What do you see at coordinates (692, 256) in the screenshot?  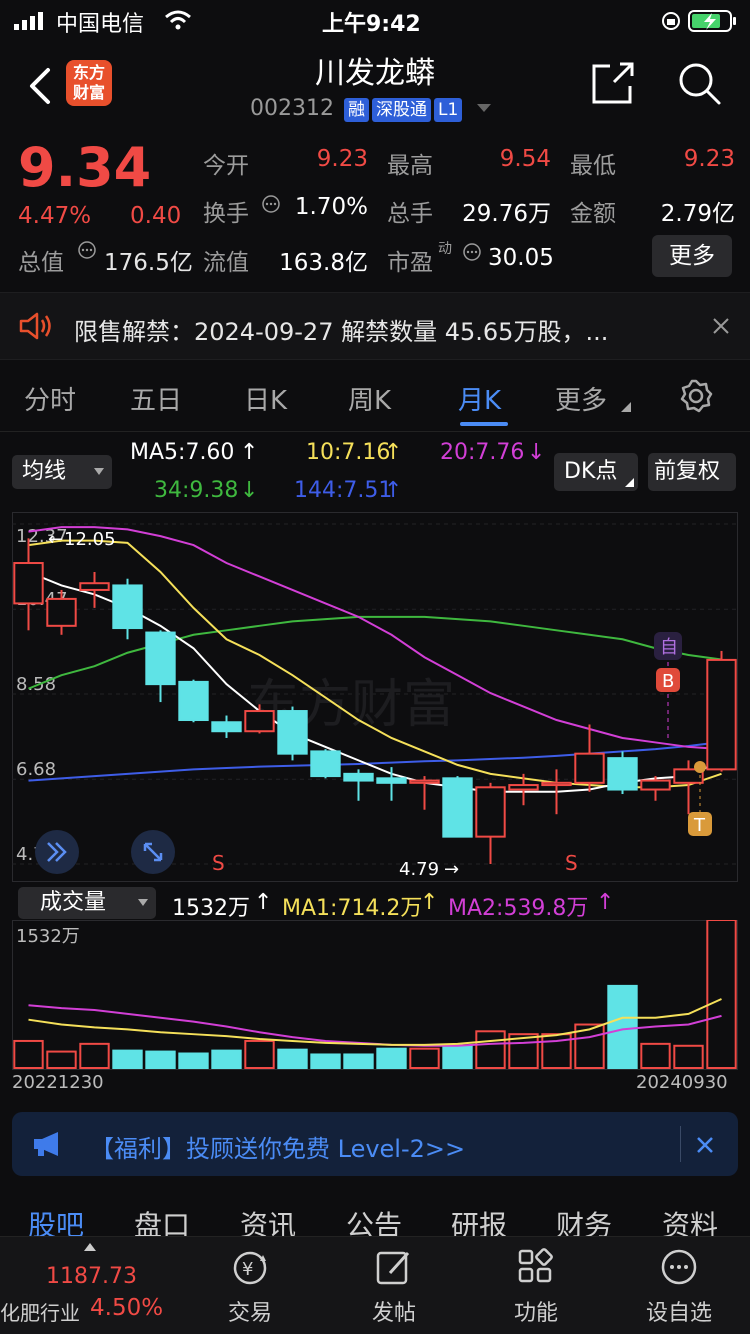 I see `more-quote-button: 更多` at bounding box center [692, 256].